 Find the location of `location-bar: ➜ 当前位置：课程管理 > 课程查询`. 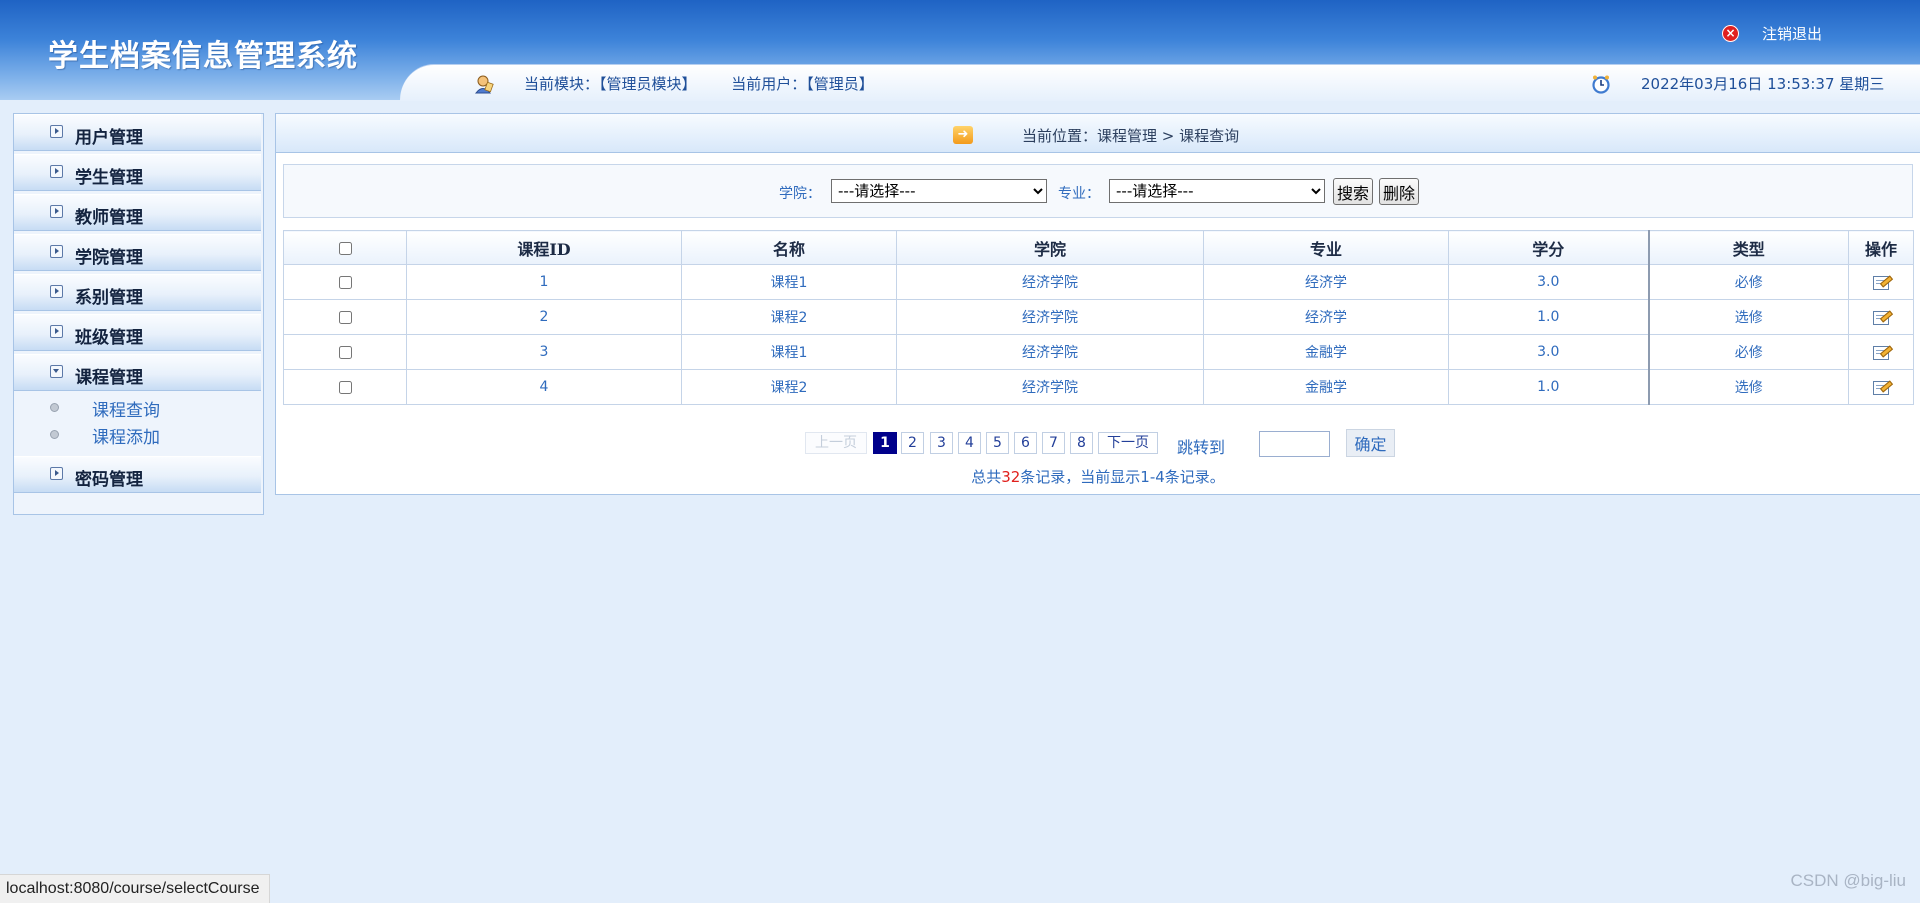

location-bar: ➜ 当前位置：课程管理 > 课程查询 is located at coordinates (1098, 133).